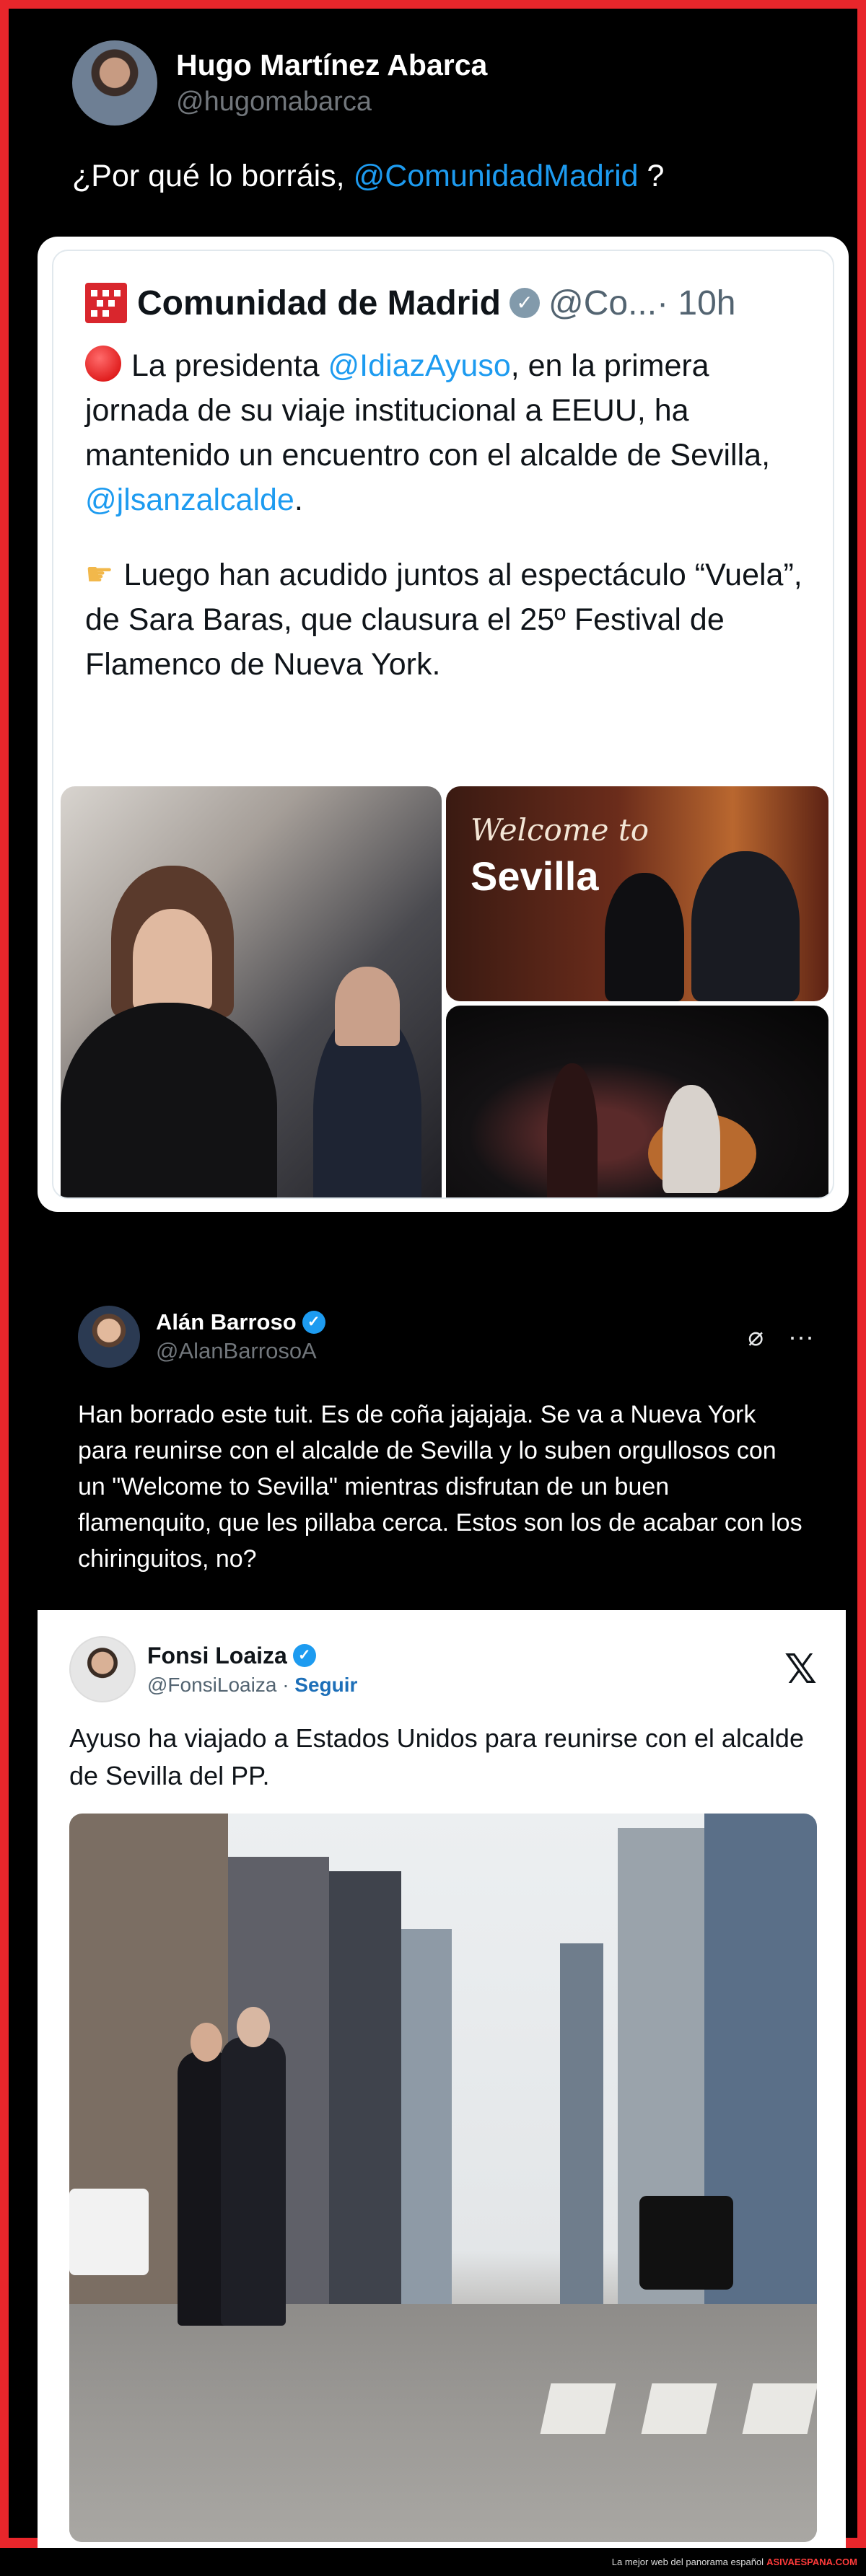  What do you see at coordinates (102, 1669) in the screenshot?
I see `embedded-avatar` at bounding box center [102, 1669].